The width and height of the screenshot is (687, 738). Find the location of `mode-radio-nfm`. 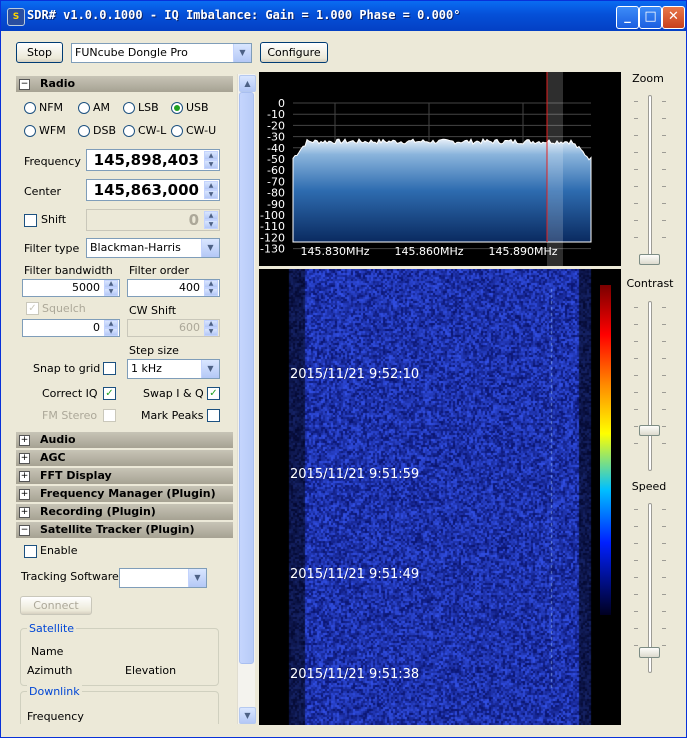

mode-radio-nfm is located at coordinates (30, 108).